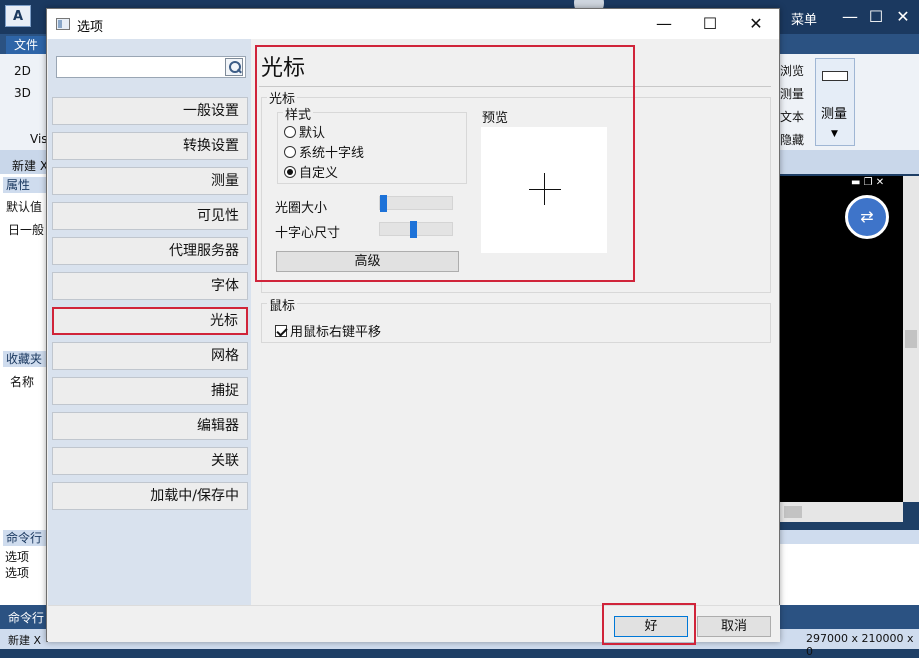  I want to click on nav-item: 转换设置, so click(150, 146).